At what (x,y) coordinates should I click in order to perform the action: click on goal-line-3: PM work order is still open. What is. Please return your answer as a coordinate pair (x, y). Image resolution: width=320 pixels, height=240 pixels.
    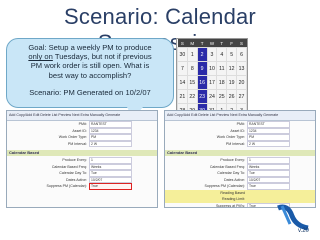
    Looking at the image, I should click on (90, 66).